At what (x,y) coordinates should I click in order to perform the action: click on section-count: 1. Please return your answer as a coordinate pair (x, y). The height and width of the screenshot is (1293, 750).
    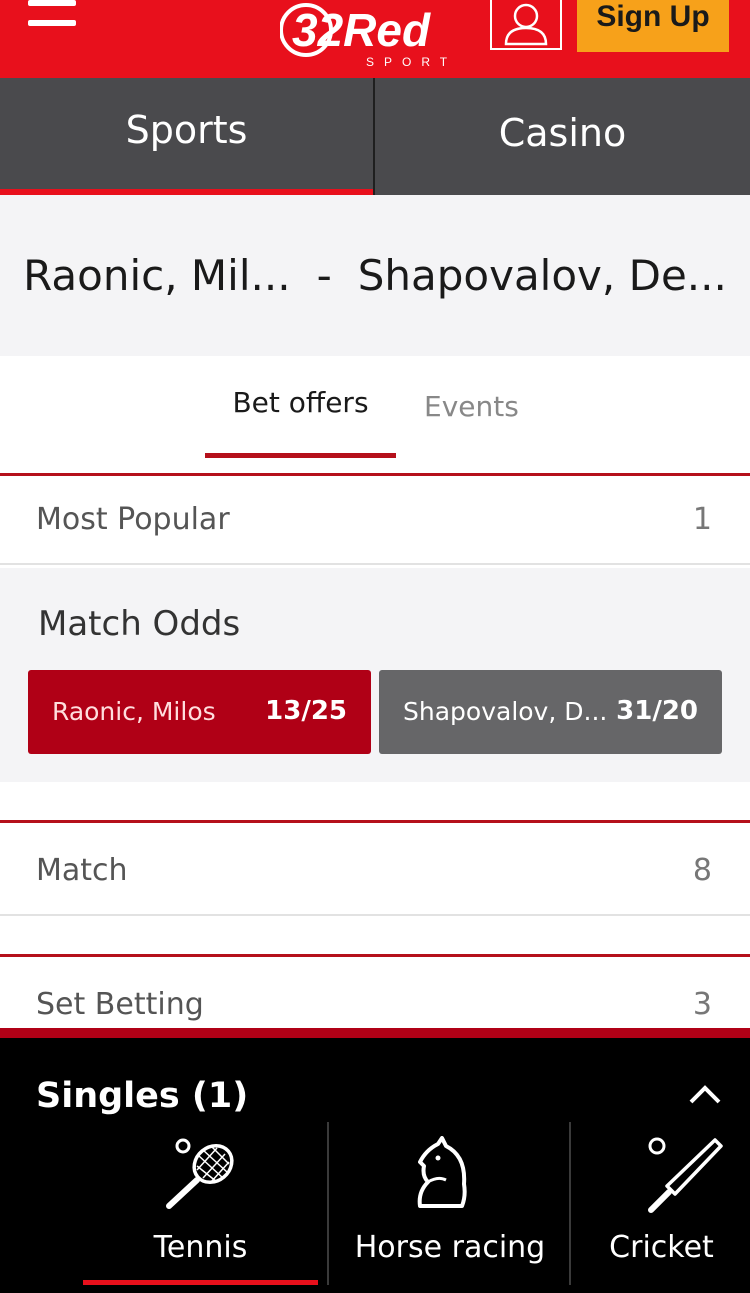
    Looking at the image, I should click on (702, 519).